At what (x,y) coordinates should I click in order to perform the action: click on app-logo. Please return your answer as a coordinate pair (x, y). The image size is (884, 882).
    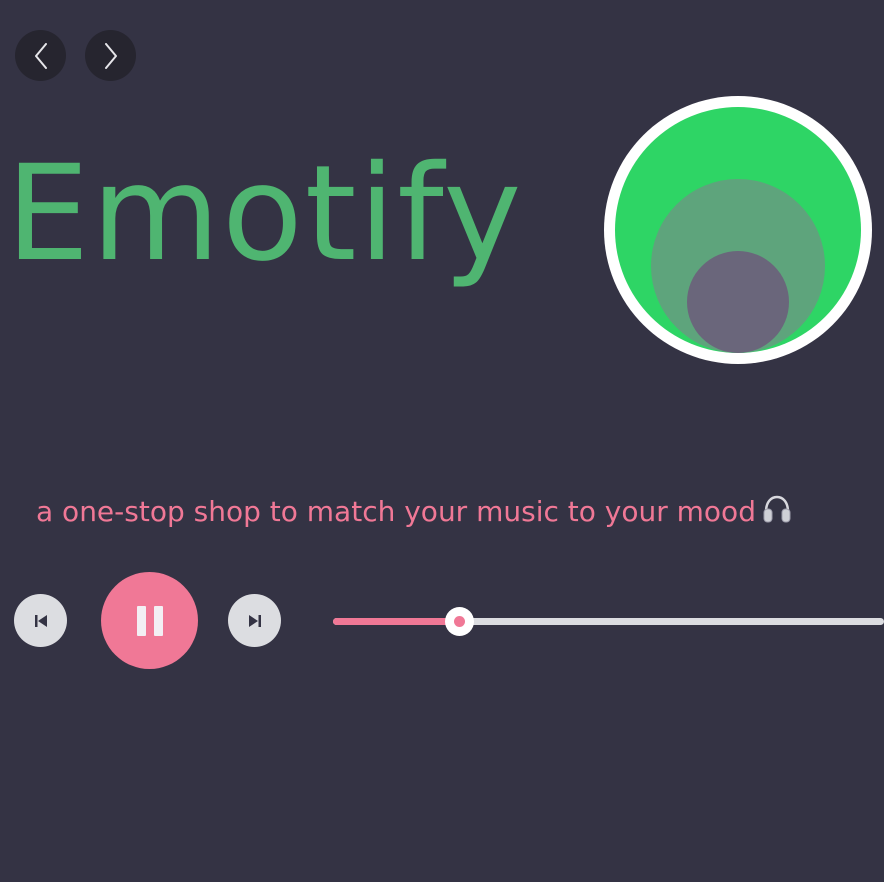
    Looking at the image, I should click on (738, 230).